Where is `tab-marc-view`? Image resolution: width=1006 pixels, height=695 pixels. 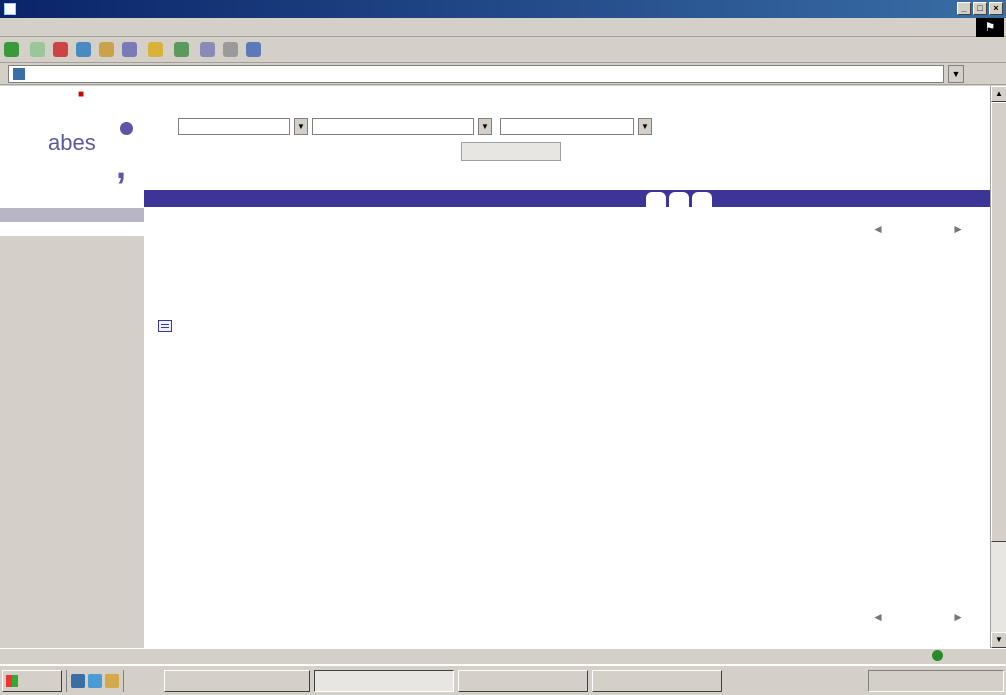 tab-marc-view is located at coordinates (702, 199).